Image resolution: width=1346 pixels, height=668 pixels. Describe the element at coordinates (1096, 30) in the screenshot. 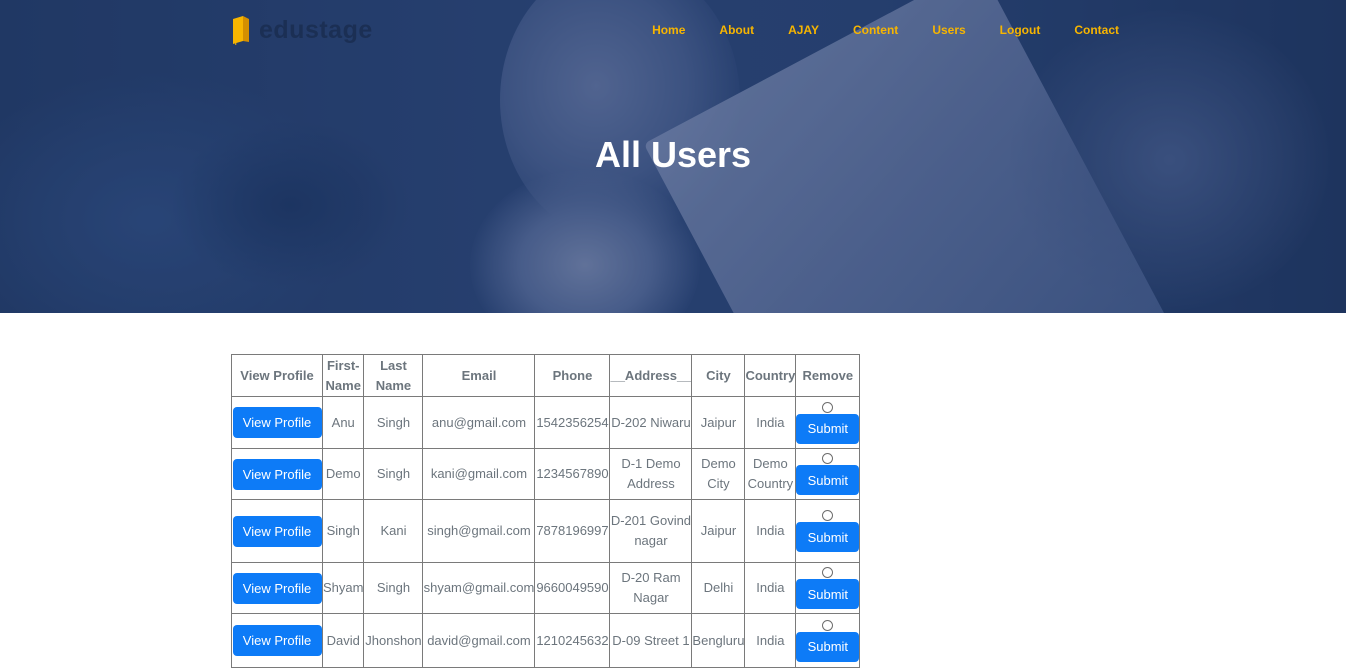

I see `nav-contact: Contact` at that location.